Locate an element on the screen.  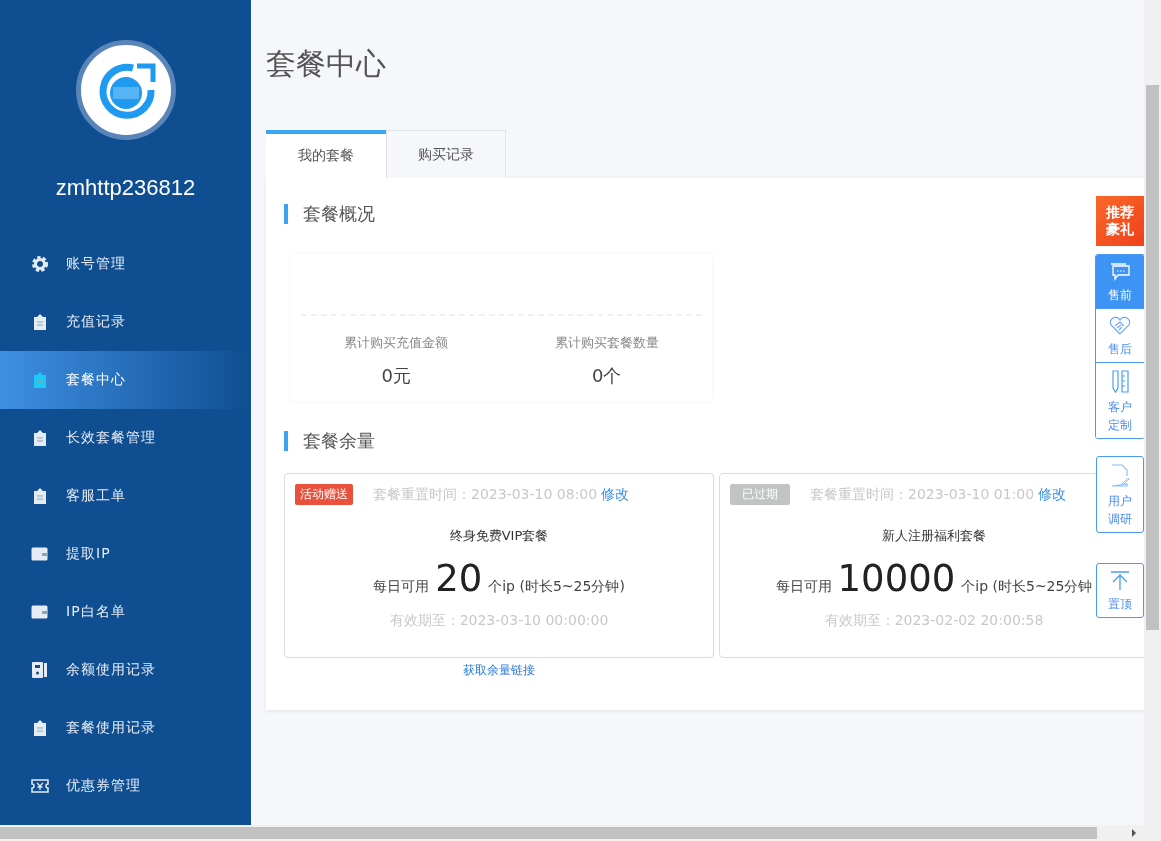
chat-icon is located at coordinates (1120, 272).